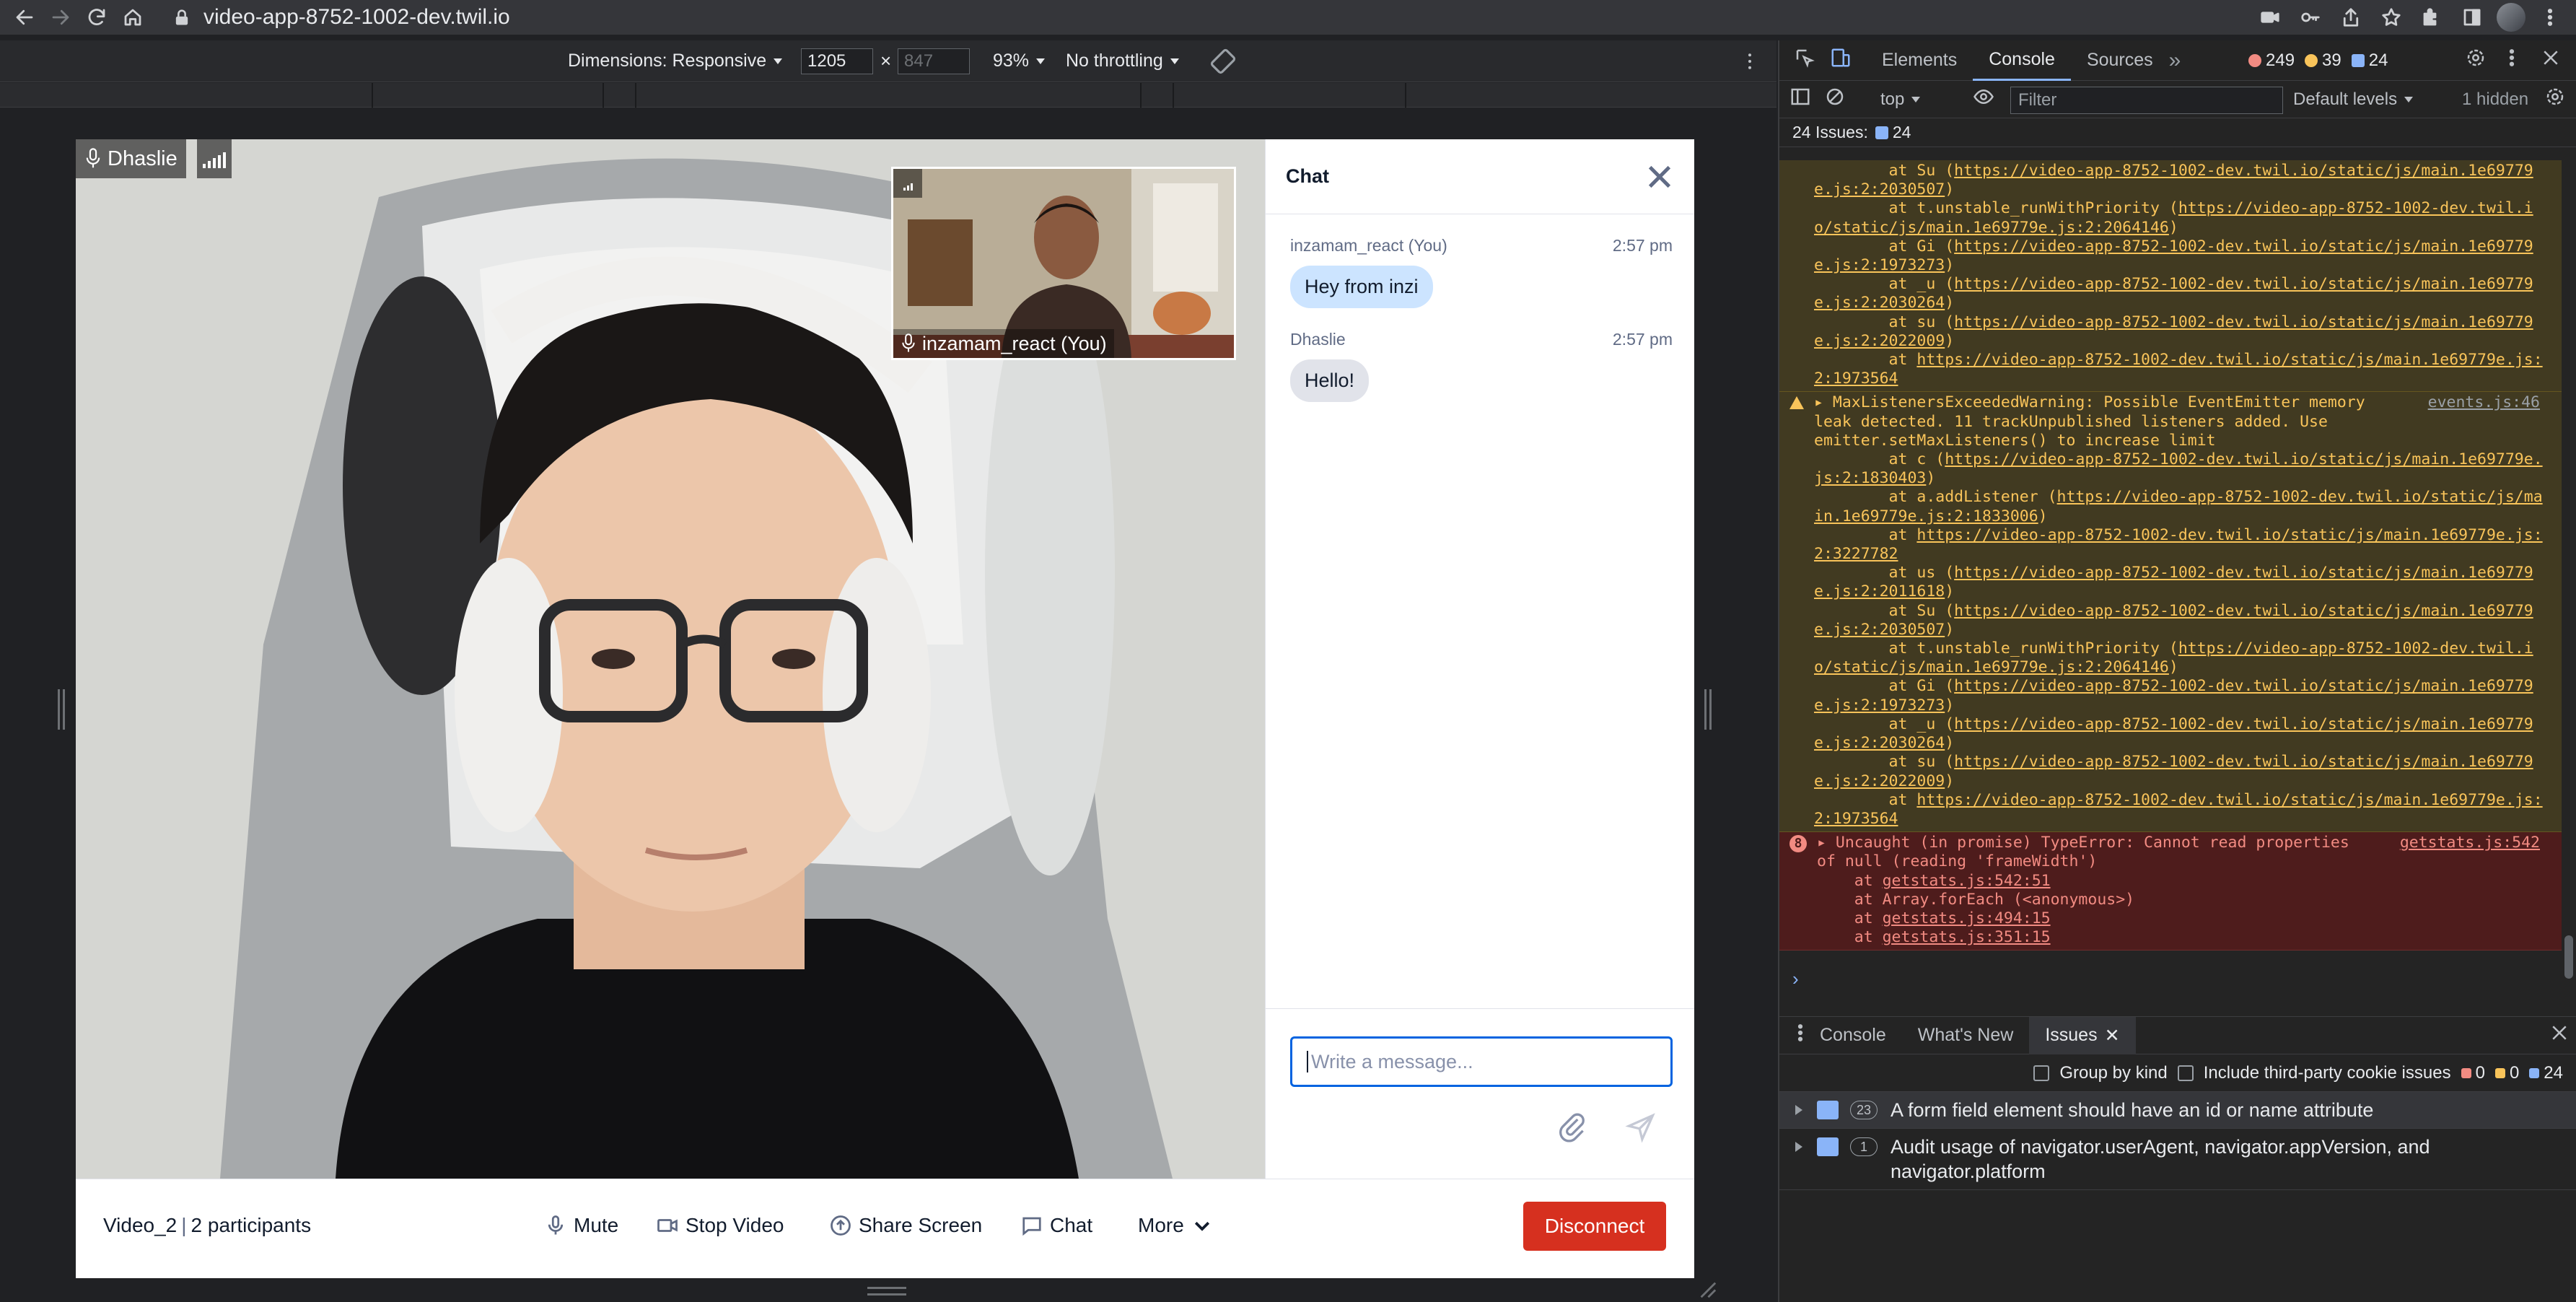 This screenshot has height=1302, width=2576. I want to click on close-tab-icon: ✕, so click(2112, 1036).